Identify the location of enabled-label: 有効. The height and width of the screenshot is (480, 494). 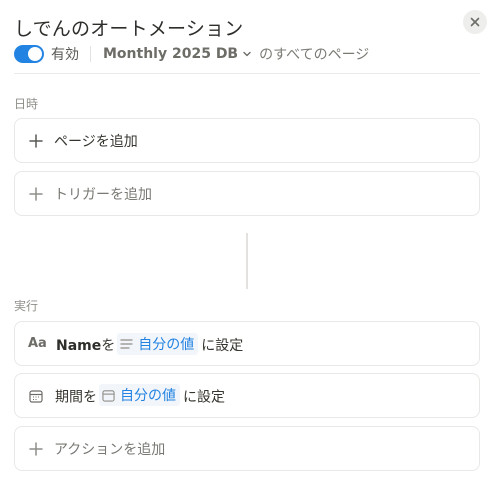
(65, 55).